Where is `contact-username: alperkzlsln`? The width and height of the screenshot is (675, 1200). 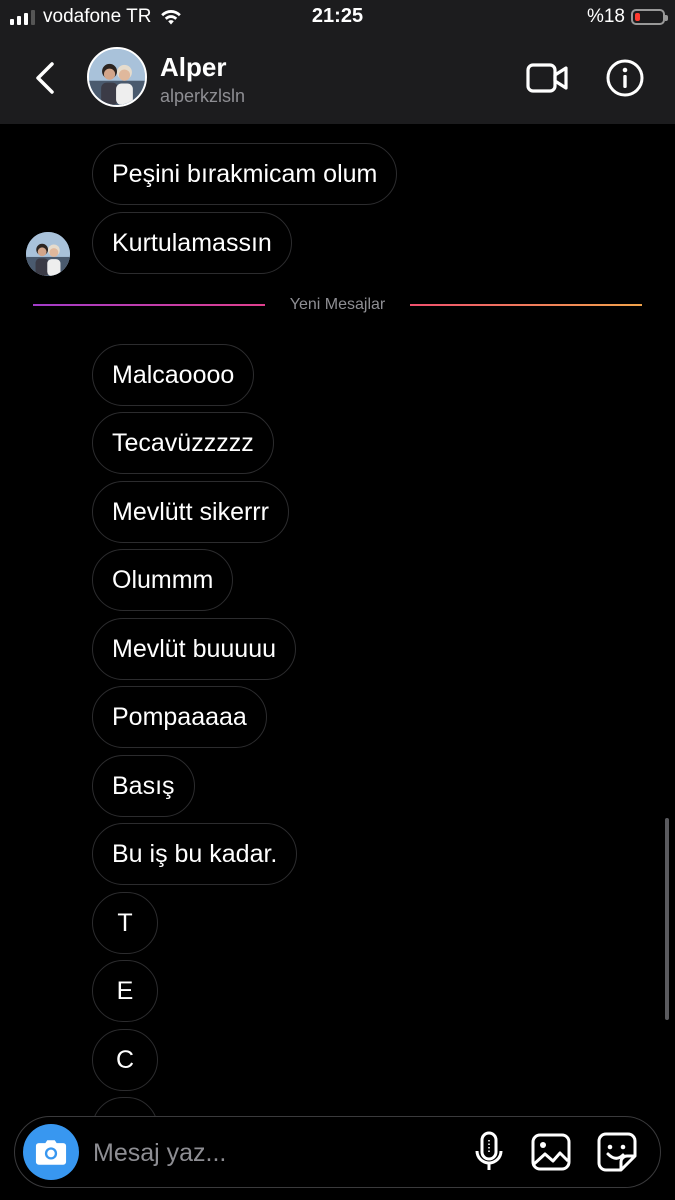 contact-username: alperkzlsln is located at coordinates (203, 96).